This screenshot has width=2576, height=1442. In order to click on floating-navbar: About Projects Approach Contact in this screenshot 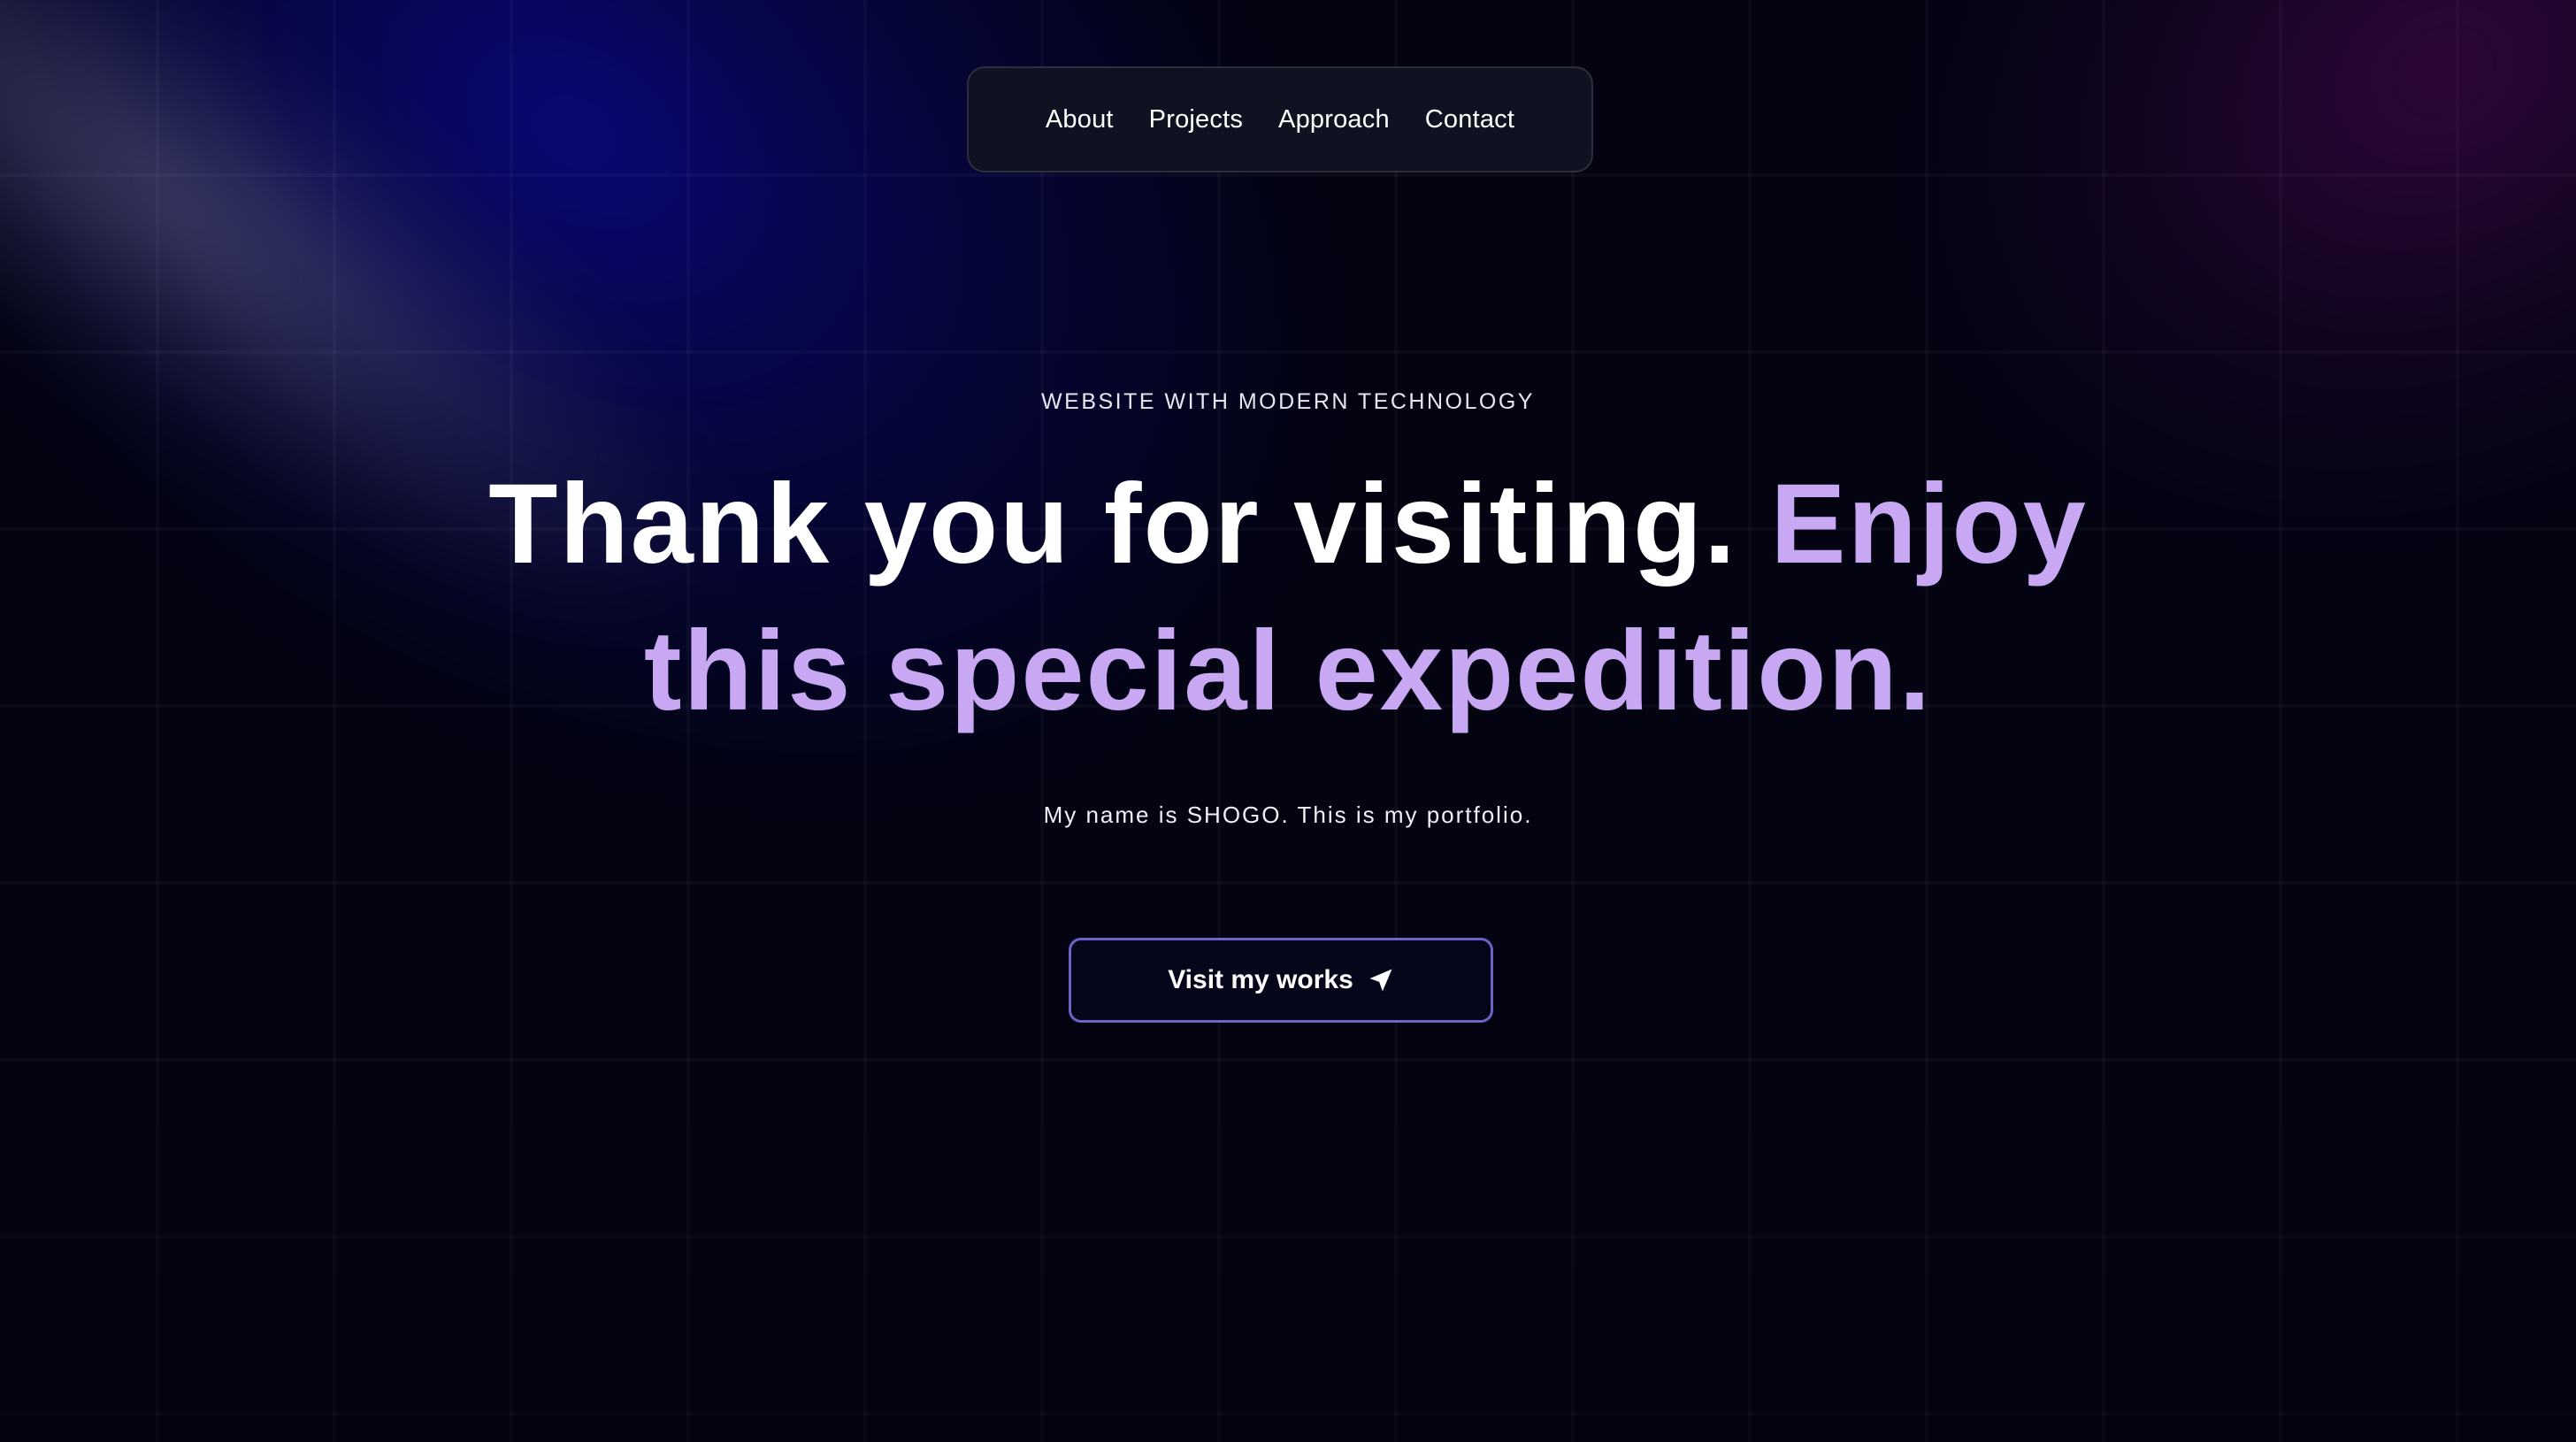, I will do `click(1280, 119)`.